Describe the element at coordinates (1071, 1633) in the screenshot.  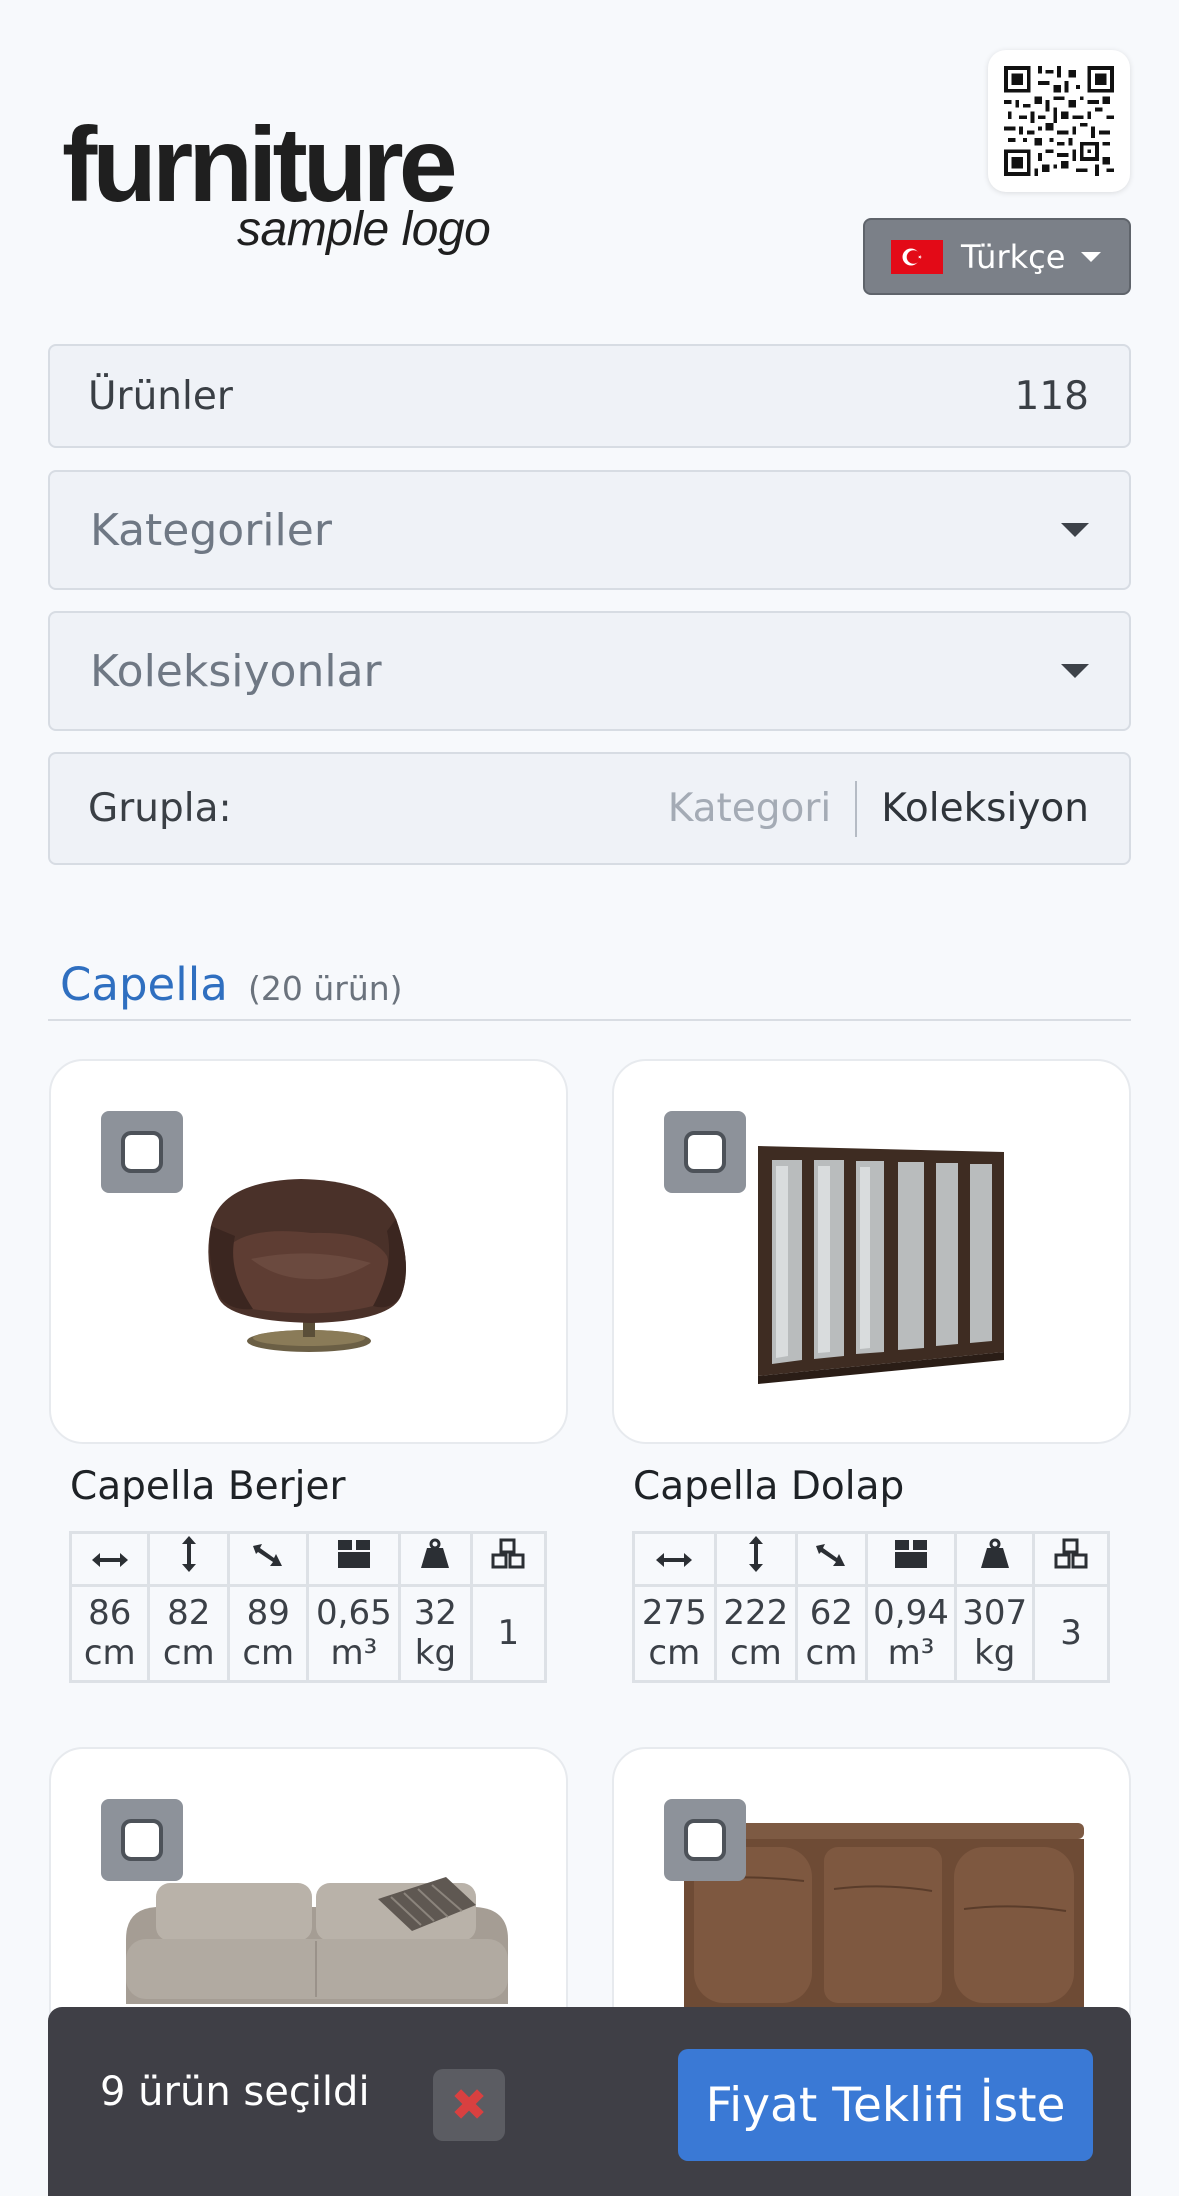
I see `spec-packages-value: 3` at that location.